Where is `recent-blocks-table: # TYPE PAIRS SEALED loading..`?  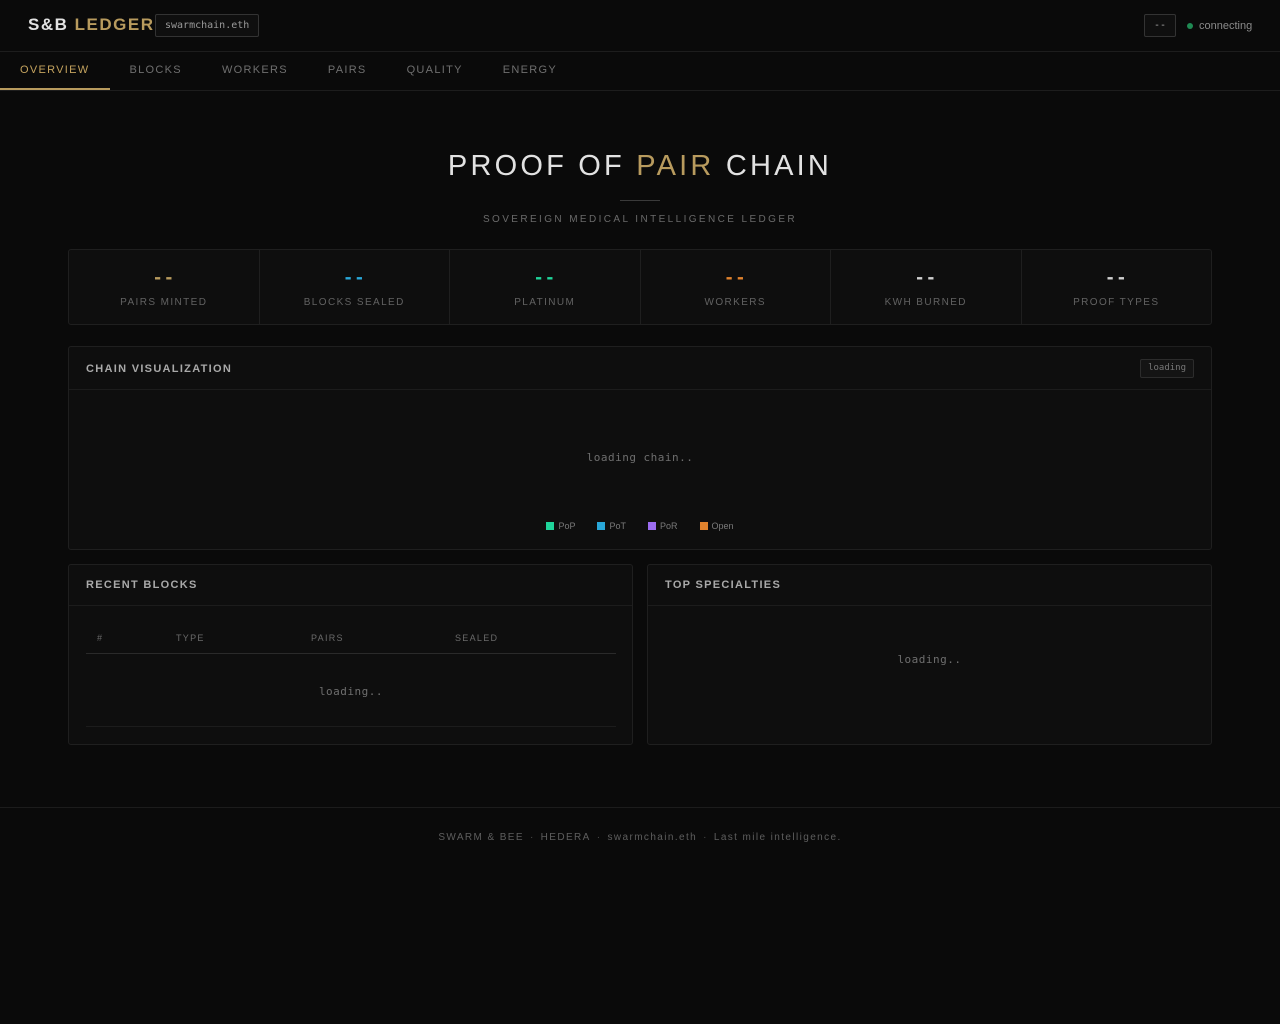 recent-blocks-table: # TYPE PAIRS SEALED loading.. is located at coordinates (351, 678).